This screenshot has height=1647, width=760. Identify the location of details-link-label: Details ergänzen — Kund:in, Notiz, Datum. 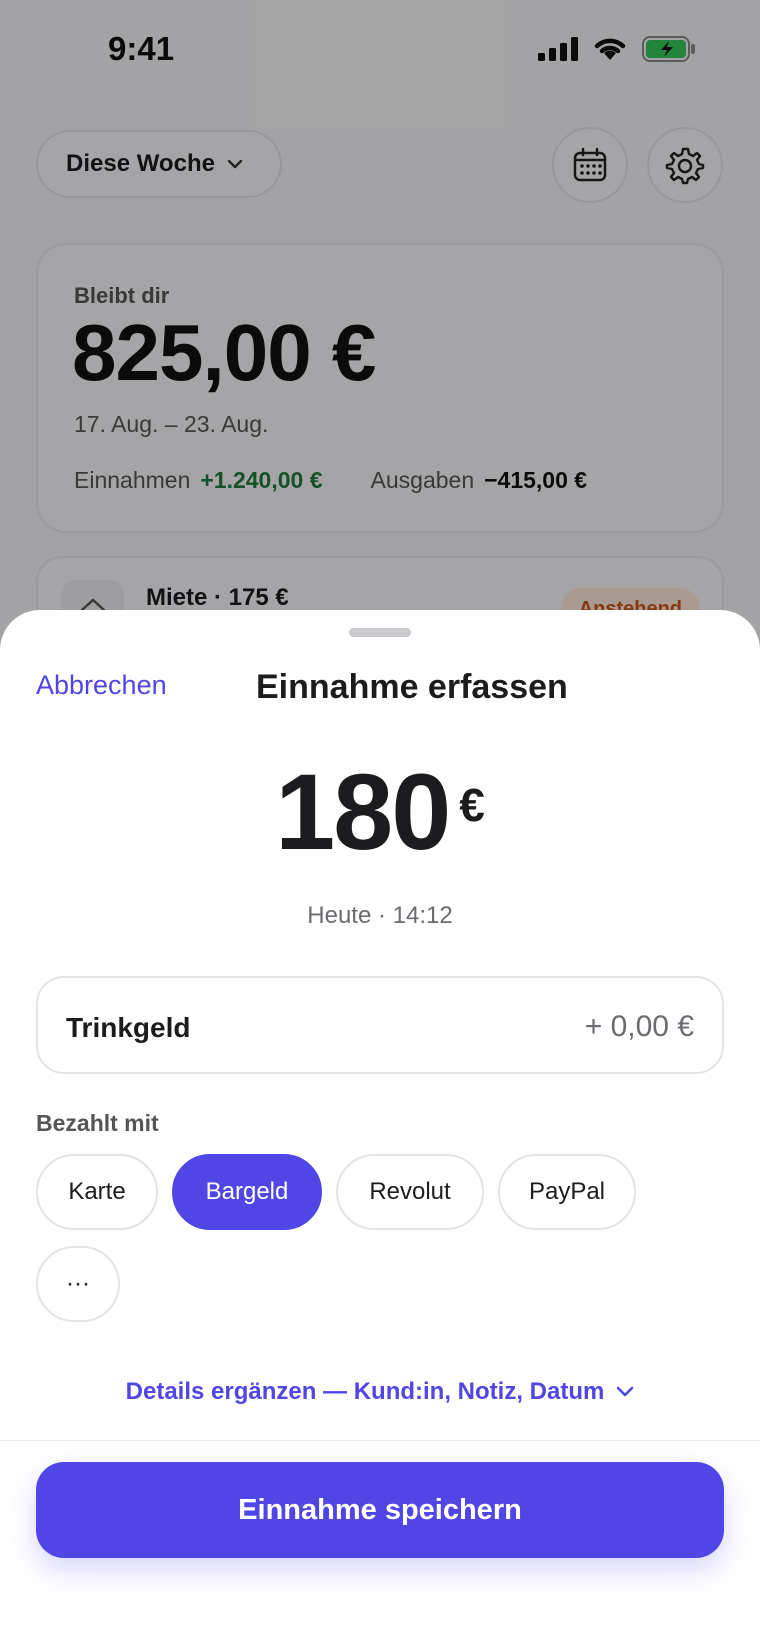
(365, 1391).